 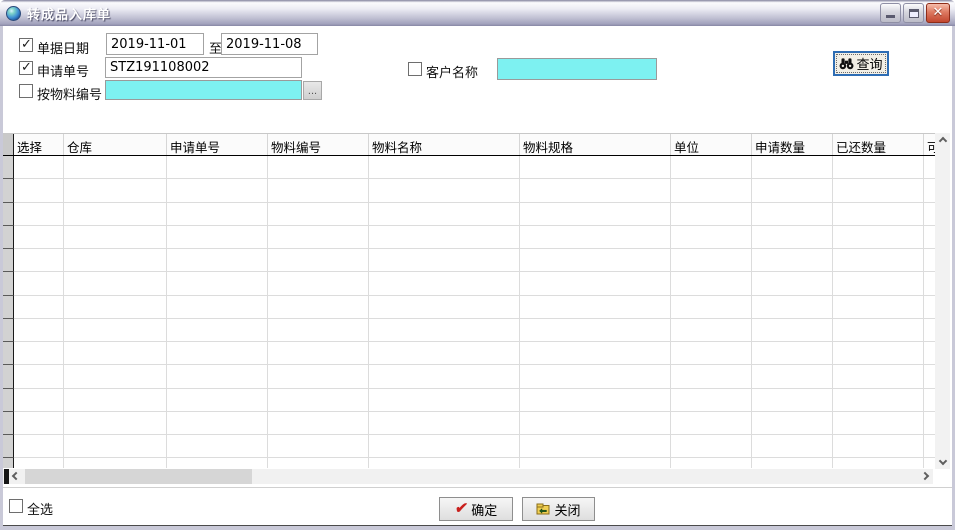 I want to click on column-header: 物料规格, so click(x=595, y=144).